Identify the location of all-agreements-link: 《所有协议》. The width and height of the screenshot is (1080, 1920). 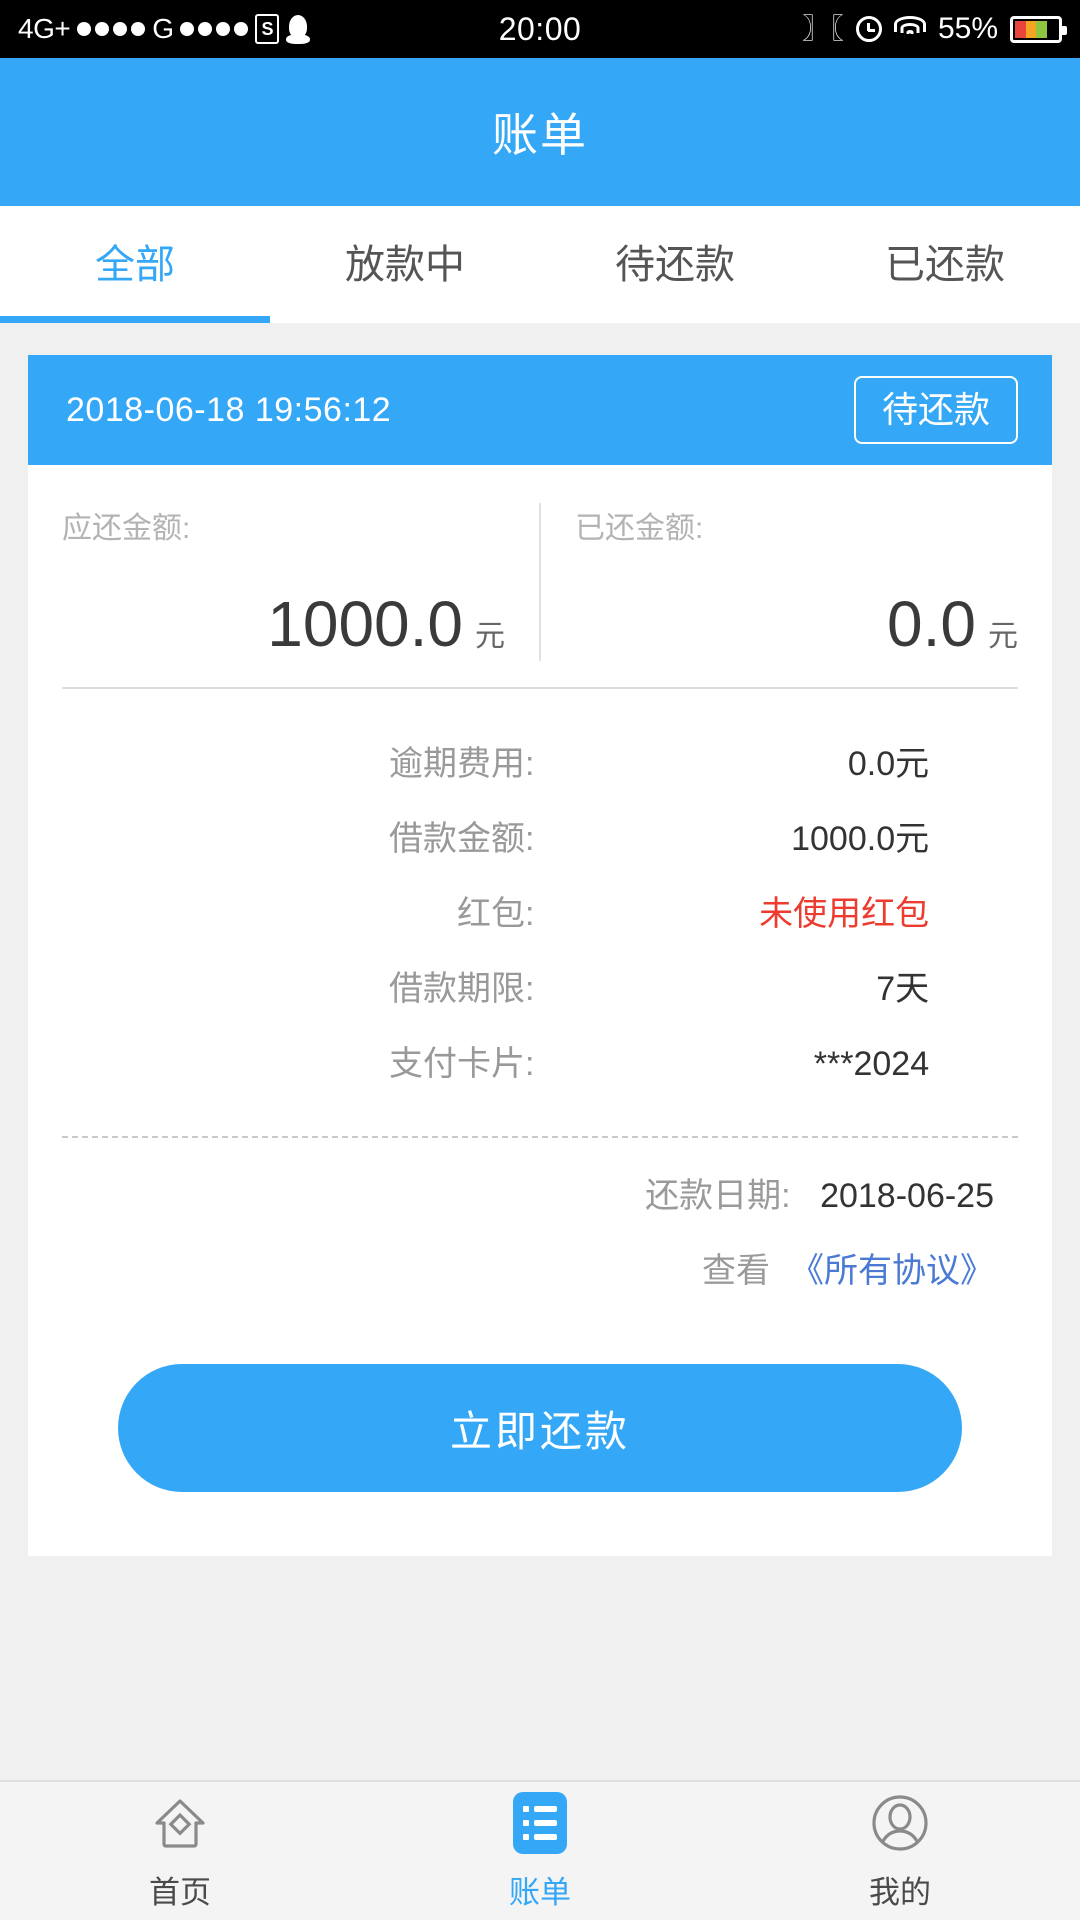
(892, 1271).